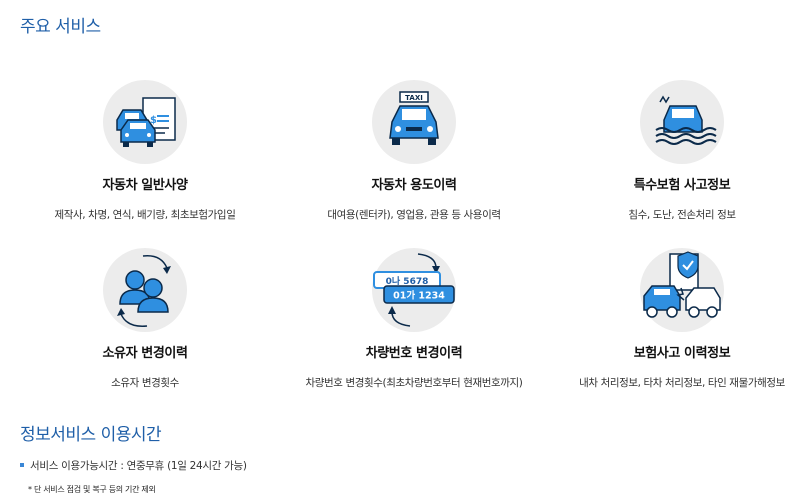  I want to click on service-description: 차량번호 변경횟수(최초차량번호부터 현재번호까지), so click(414, 383).